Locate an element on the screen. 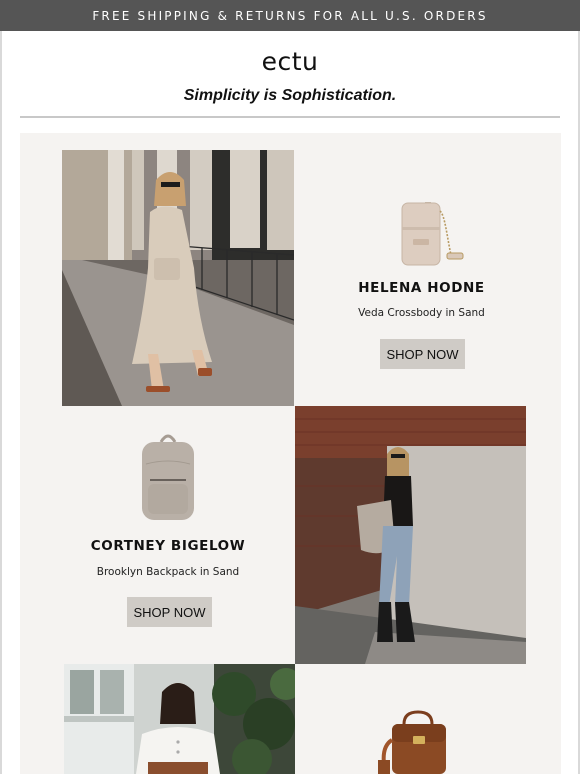  shop-now-button-cortney: SHOP NOW is located at coordinates (169, 612).